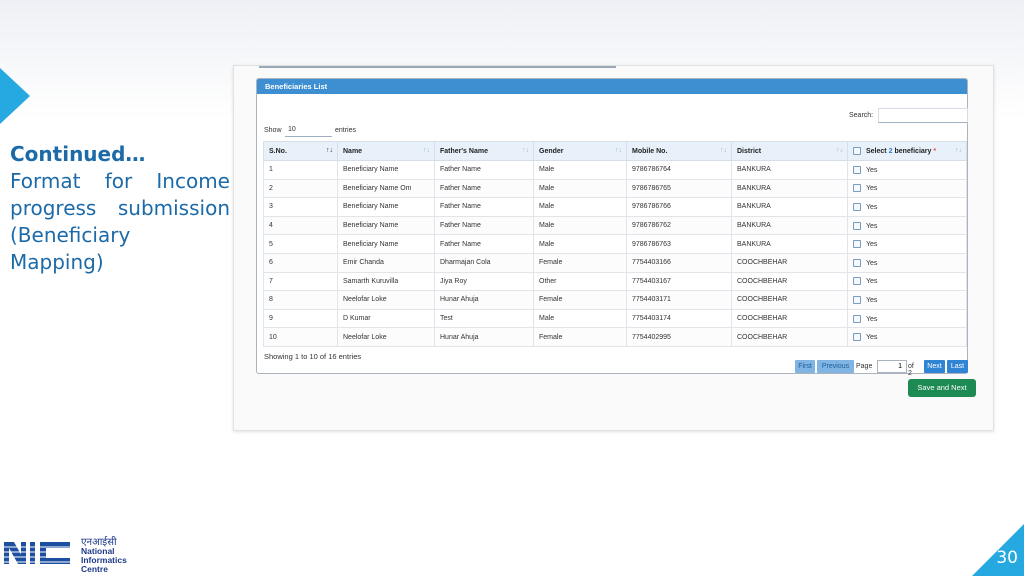 This screenshot has height=576, width=1024. I want to click on cell-gender: Other, so click(580, 281).